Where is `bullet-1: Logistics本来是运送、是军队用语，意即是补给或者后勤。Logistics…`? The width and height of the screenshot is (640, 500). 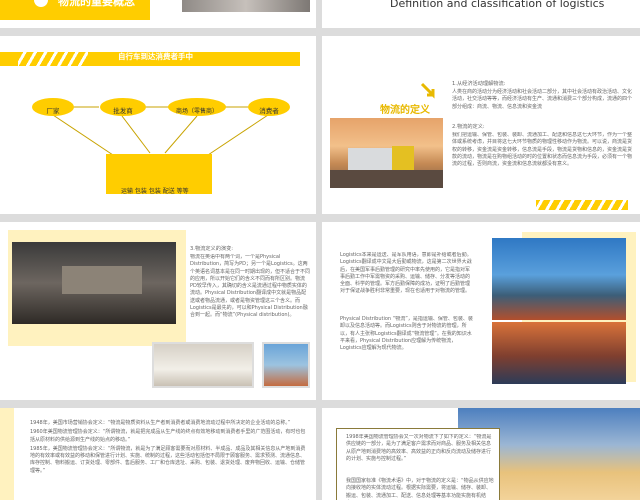
bullet-1: Logistics本来是运送、是军队用语，意即是补给或者后勤。Logistics… is located at coordinates (406, 273).